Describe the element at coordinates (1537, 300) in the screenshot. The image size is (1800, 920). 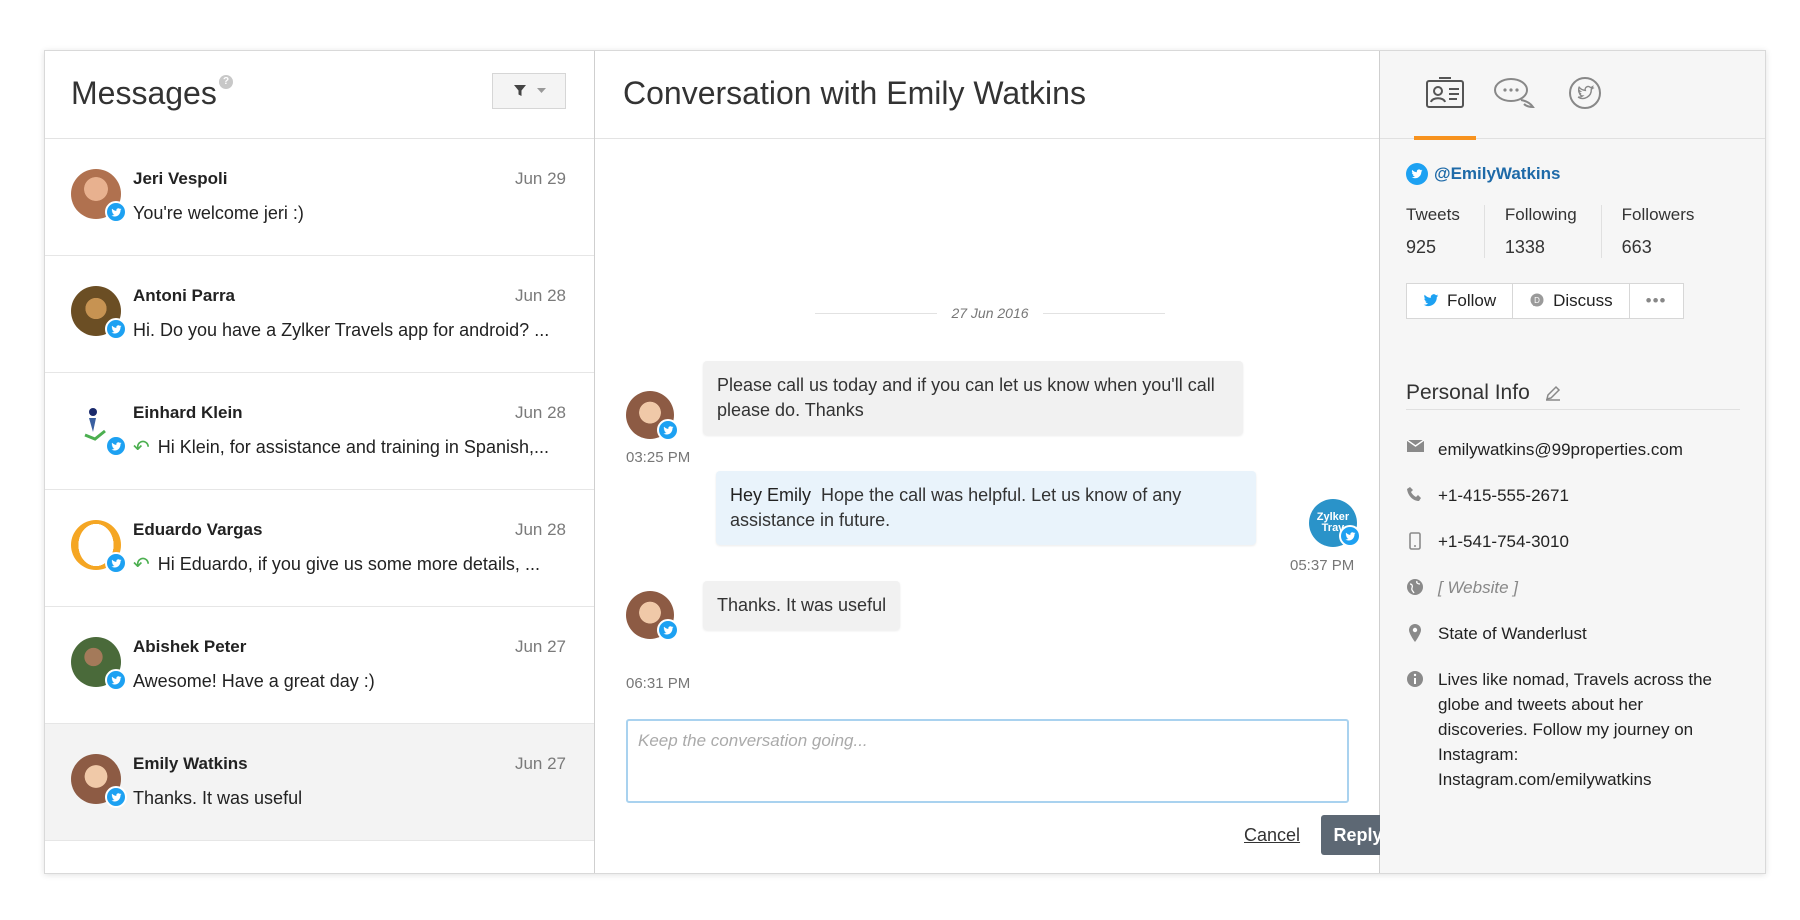
I see `discuss-icon: D` at that location.